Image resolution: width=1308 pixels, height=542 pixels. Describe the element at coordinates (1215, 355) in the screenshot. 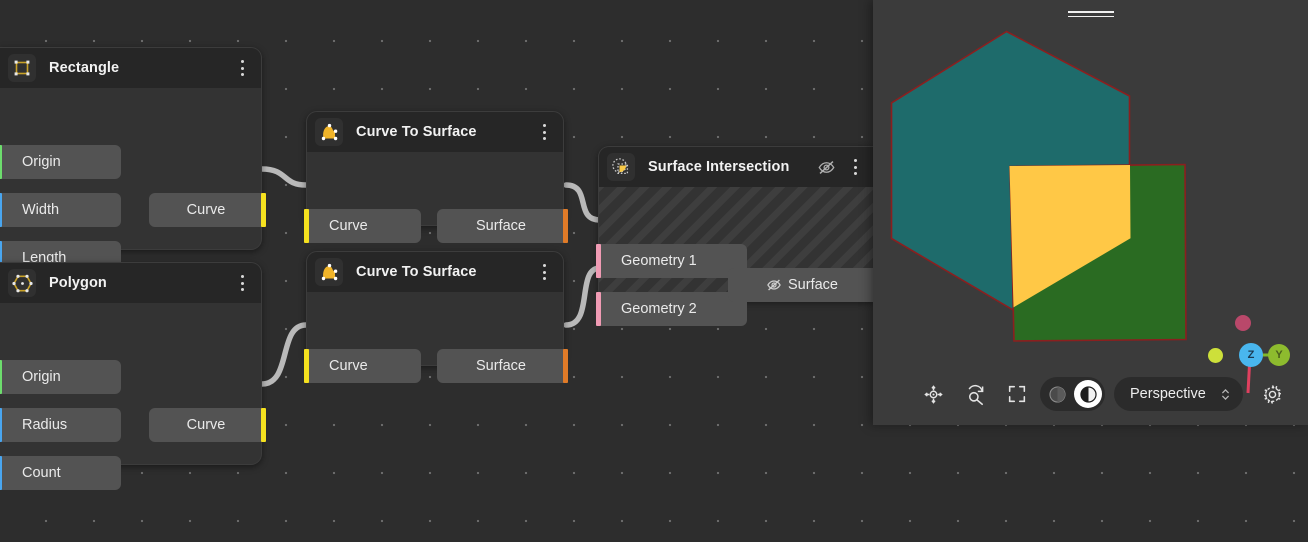

I see `gizmo-ball-left` at that location.